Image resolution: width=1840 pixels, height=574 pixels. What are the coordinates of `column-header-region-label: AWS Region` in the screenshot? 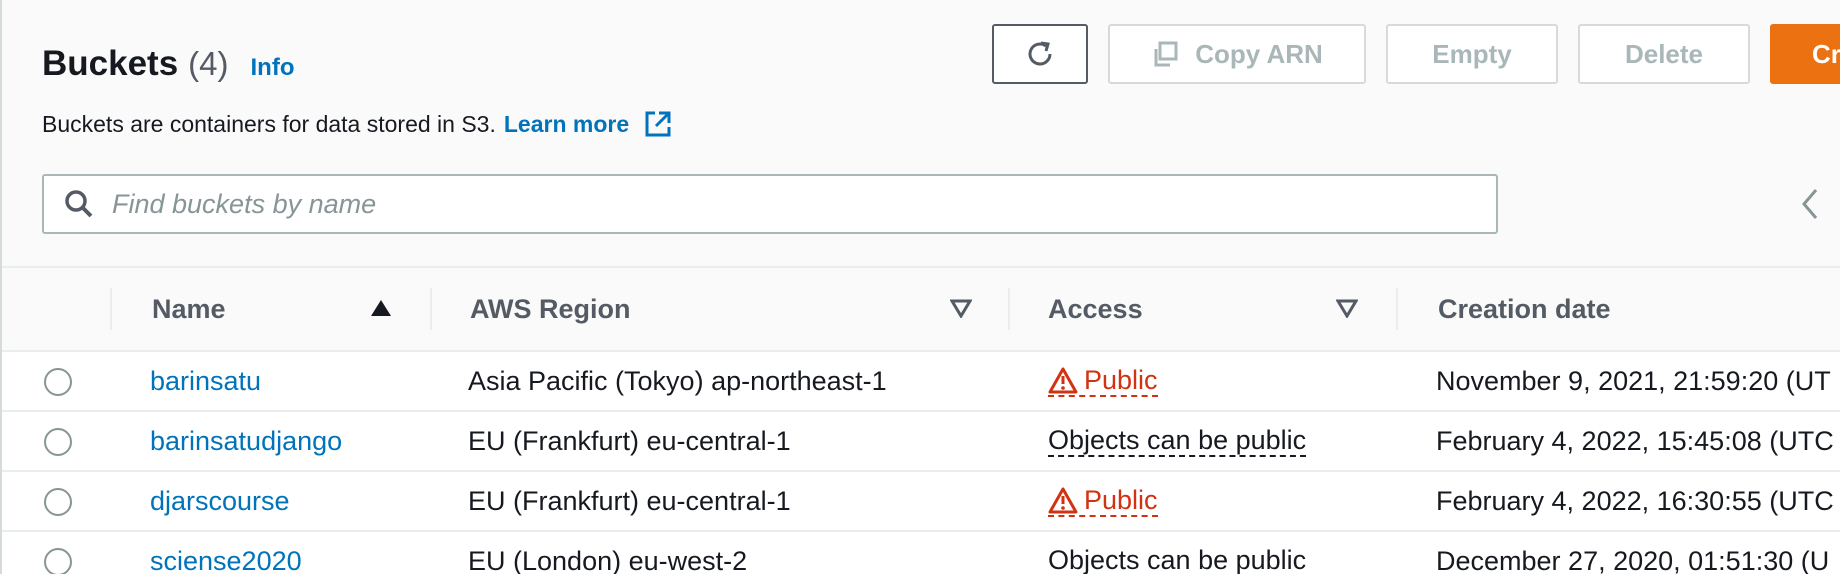 It's located at (550, 308).